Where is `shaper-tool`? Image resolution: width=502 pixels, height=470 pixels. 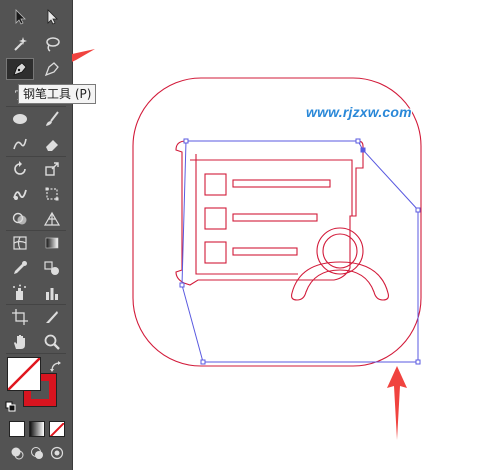 shaper-tool is located at coordinates (20, 144).